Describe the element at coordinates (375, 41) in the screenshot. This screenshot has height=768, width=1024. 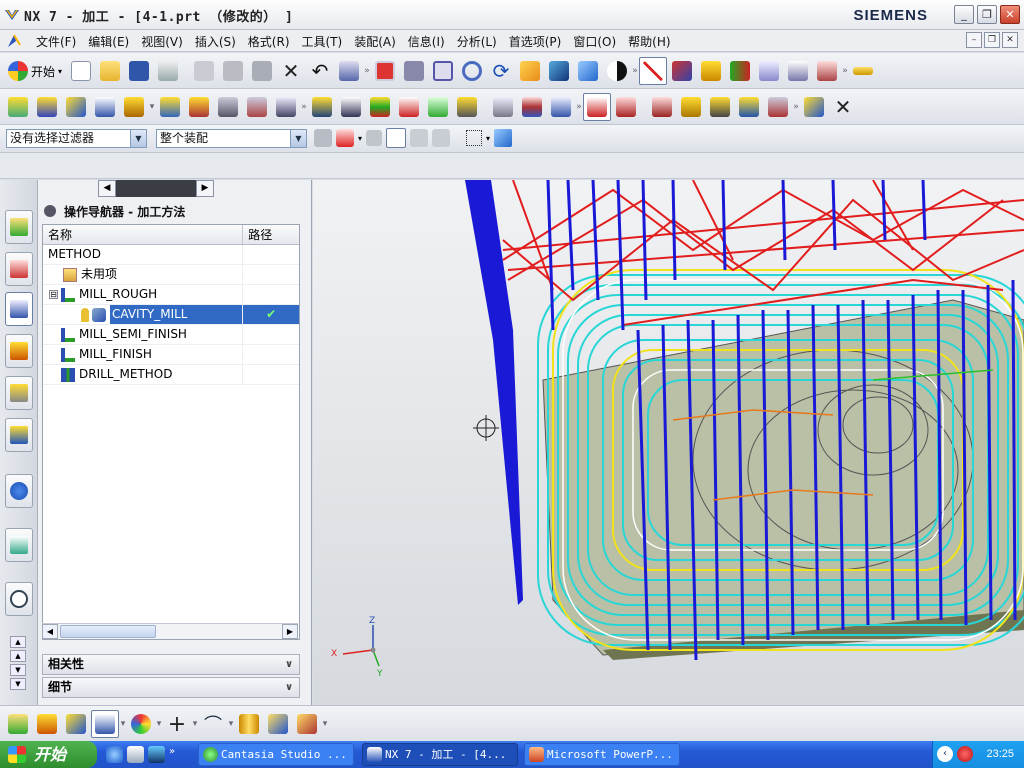
I see `menu-assembly: 装配(A)` at that location.